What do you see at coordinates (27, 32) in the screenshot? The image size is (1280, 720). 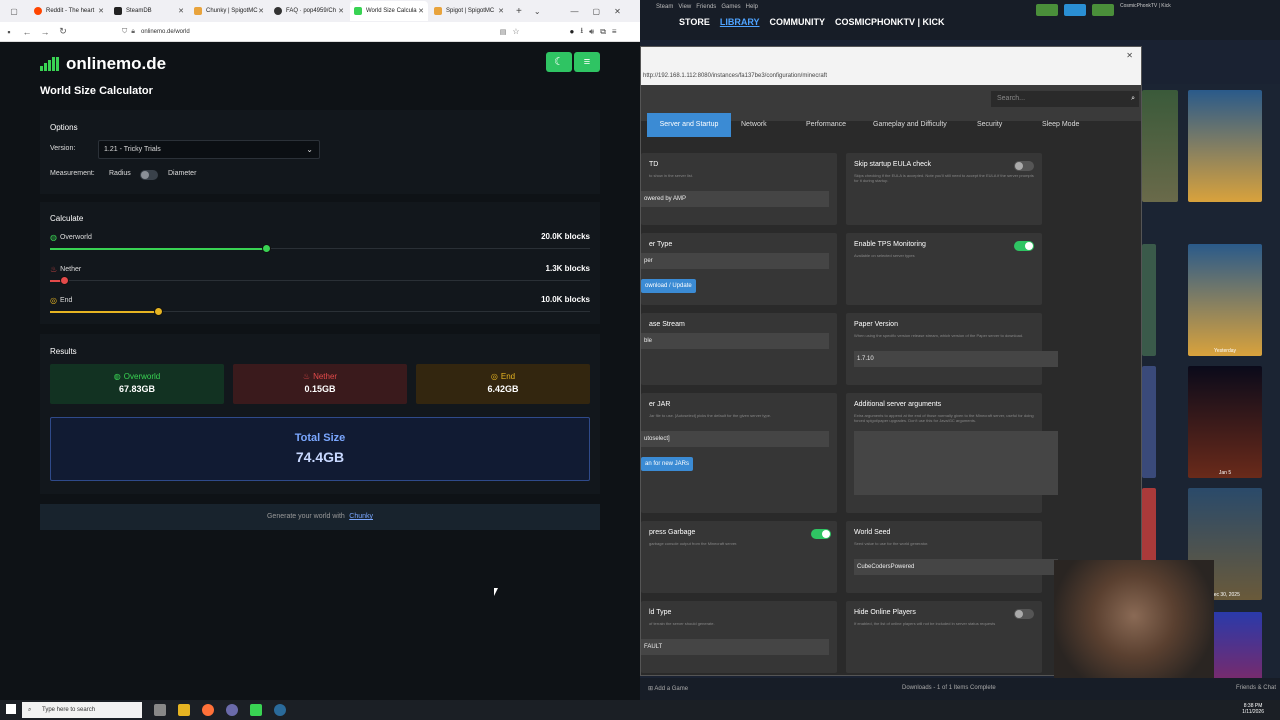 I see `back-icon: ←` at bounding box center [27, 32].